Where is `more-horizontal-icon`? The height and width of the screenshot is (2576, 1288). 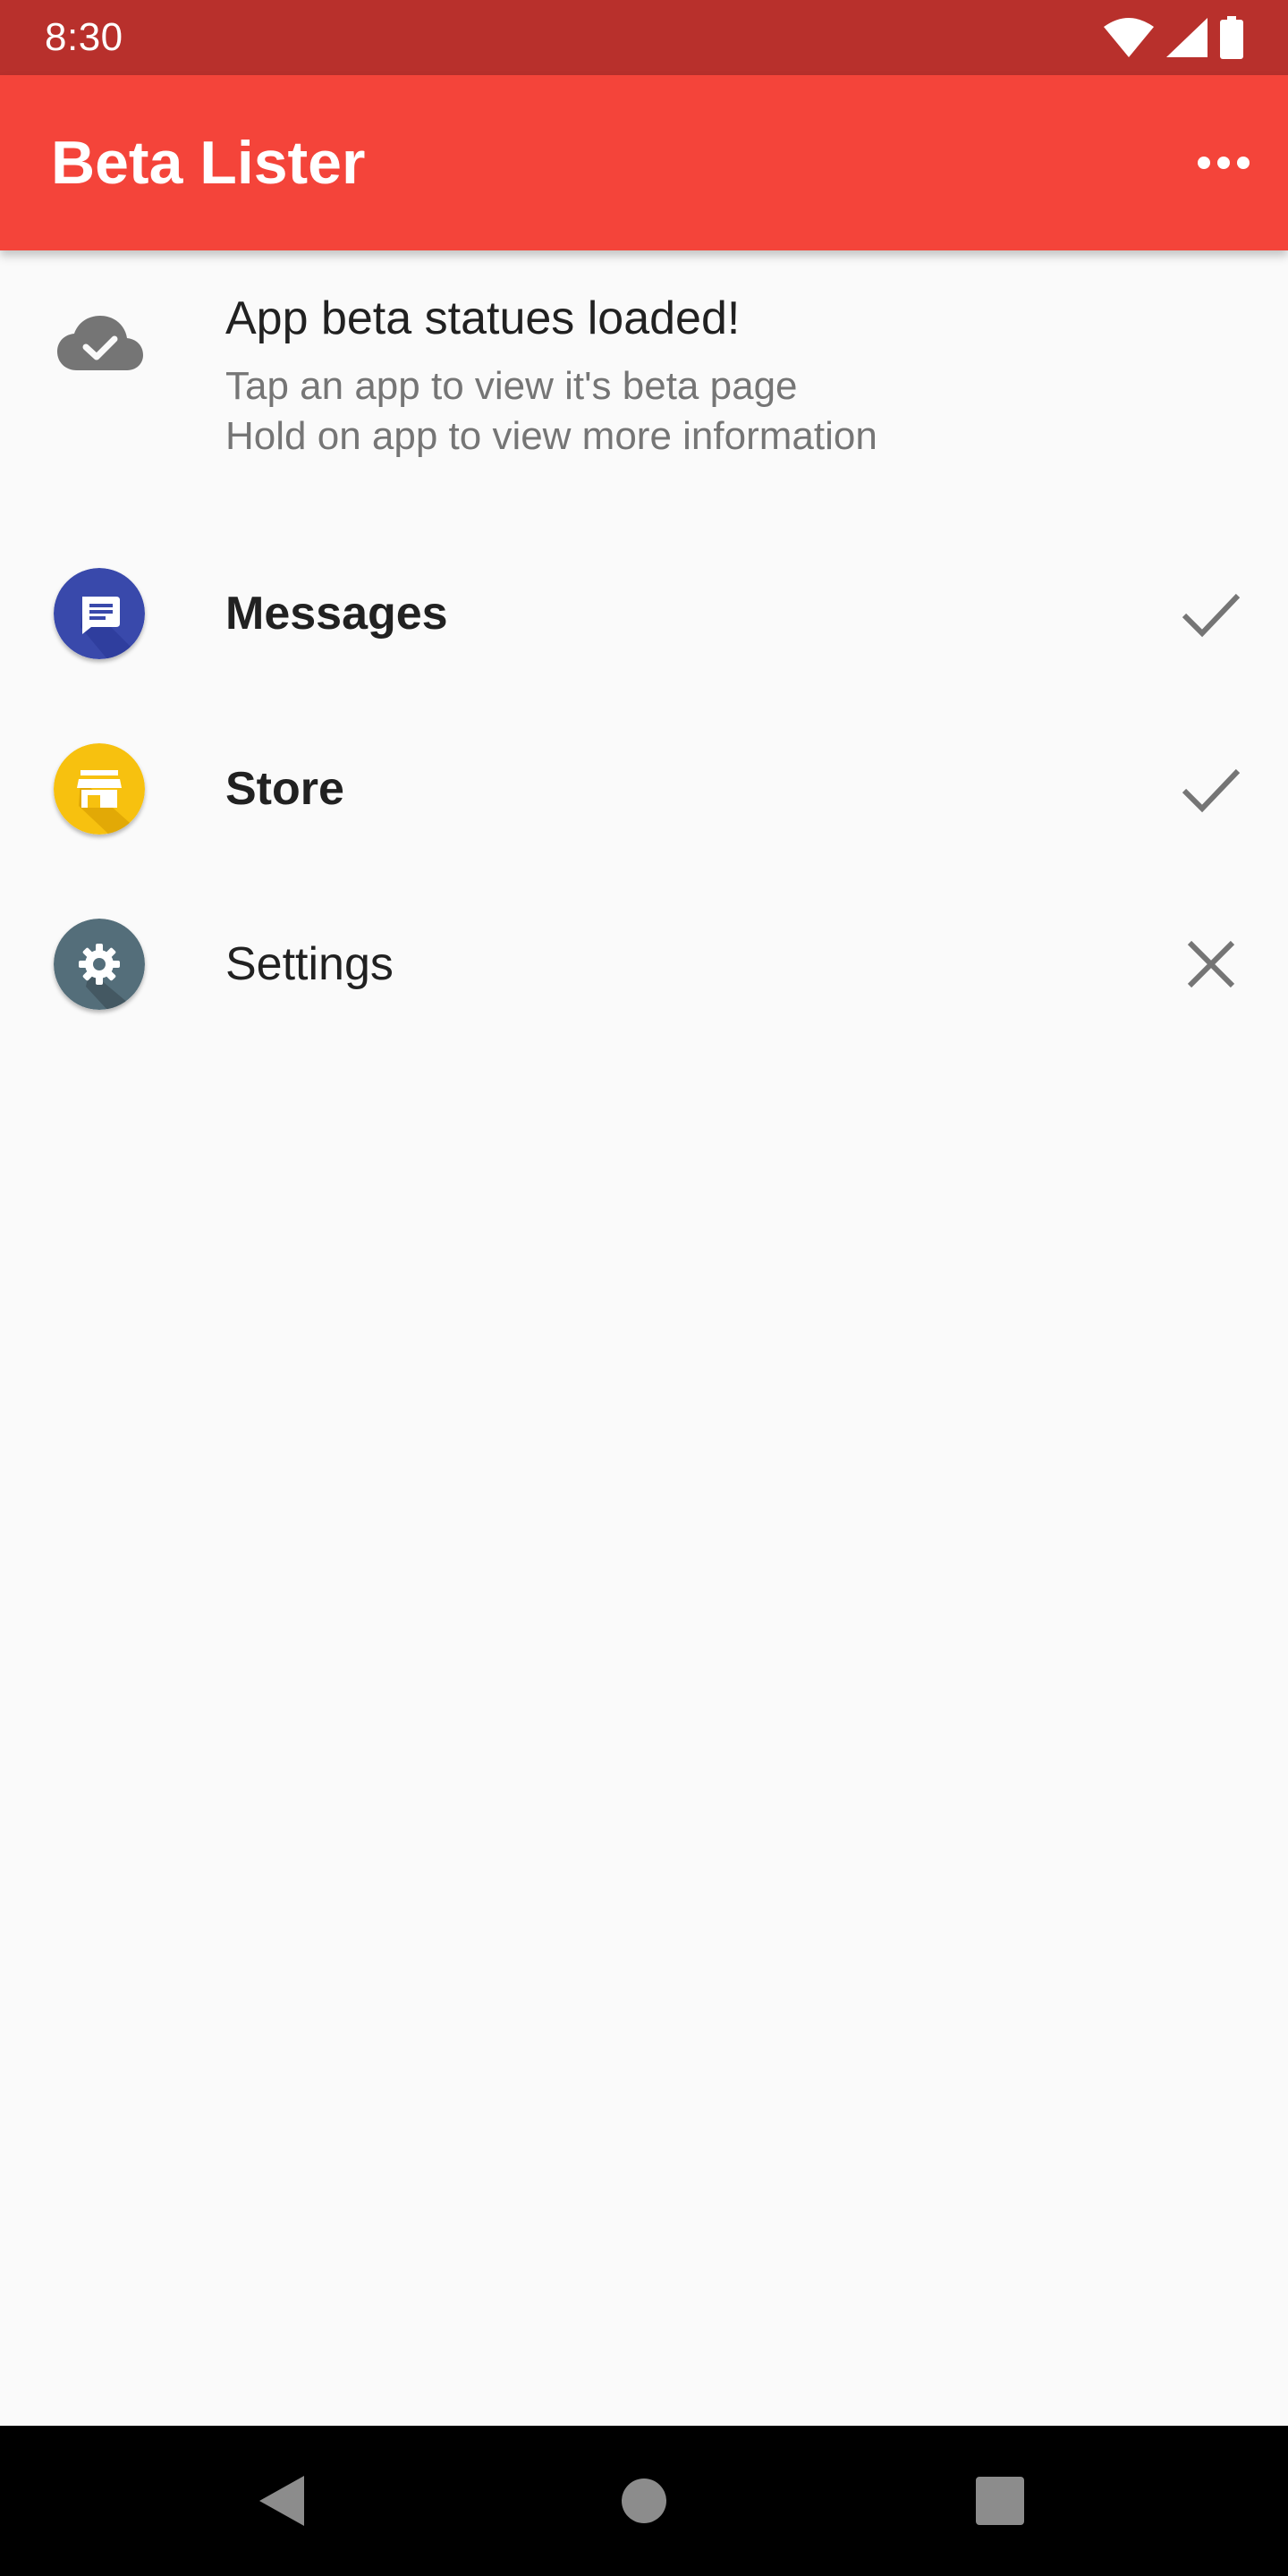
more-horizontal-icon is located at coordinates (1224, 163).